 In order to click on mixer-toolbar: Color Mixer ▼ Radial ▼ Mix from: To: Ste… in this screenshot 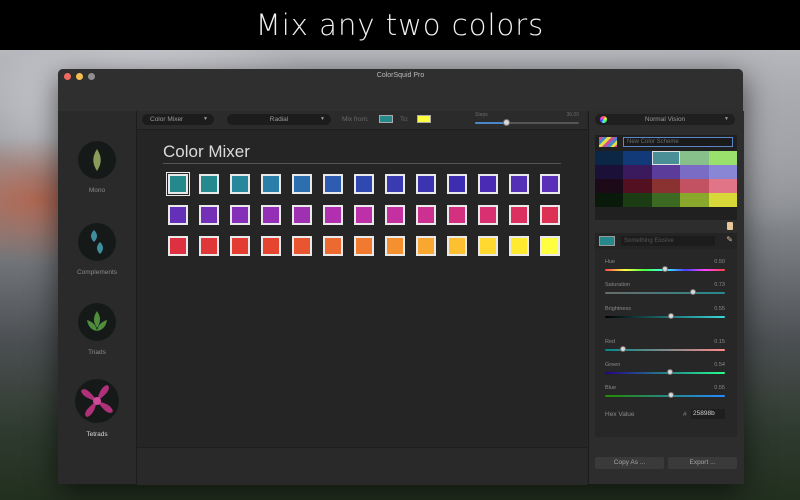, I will do `click(362, 120)`.